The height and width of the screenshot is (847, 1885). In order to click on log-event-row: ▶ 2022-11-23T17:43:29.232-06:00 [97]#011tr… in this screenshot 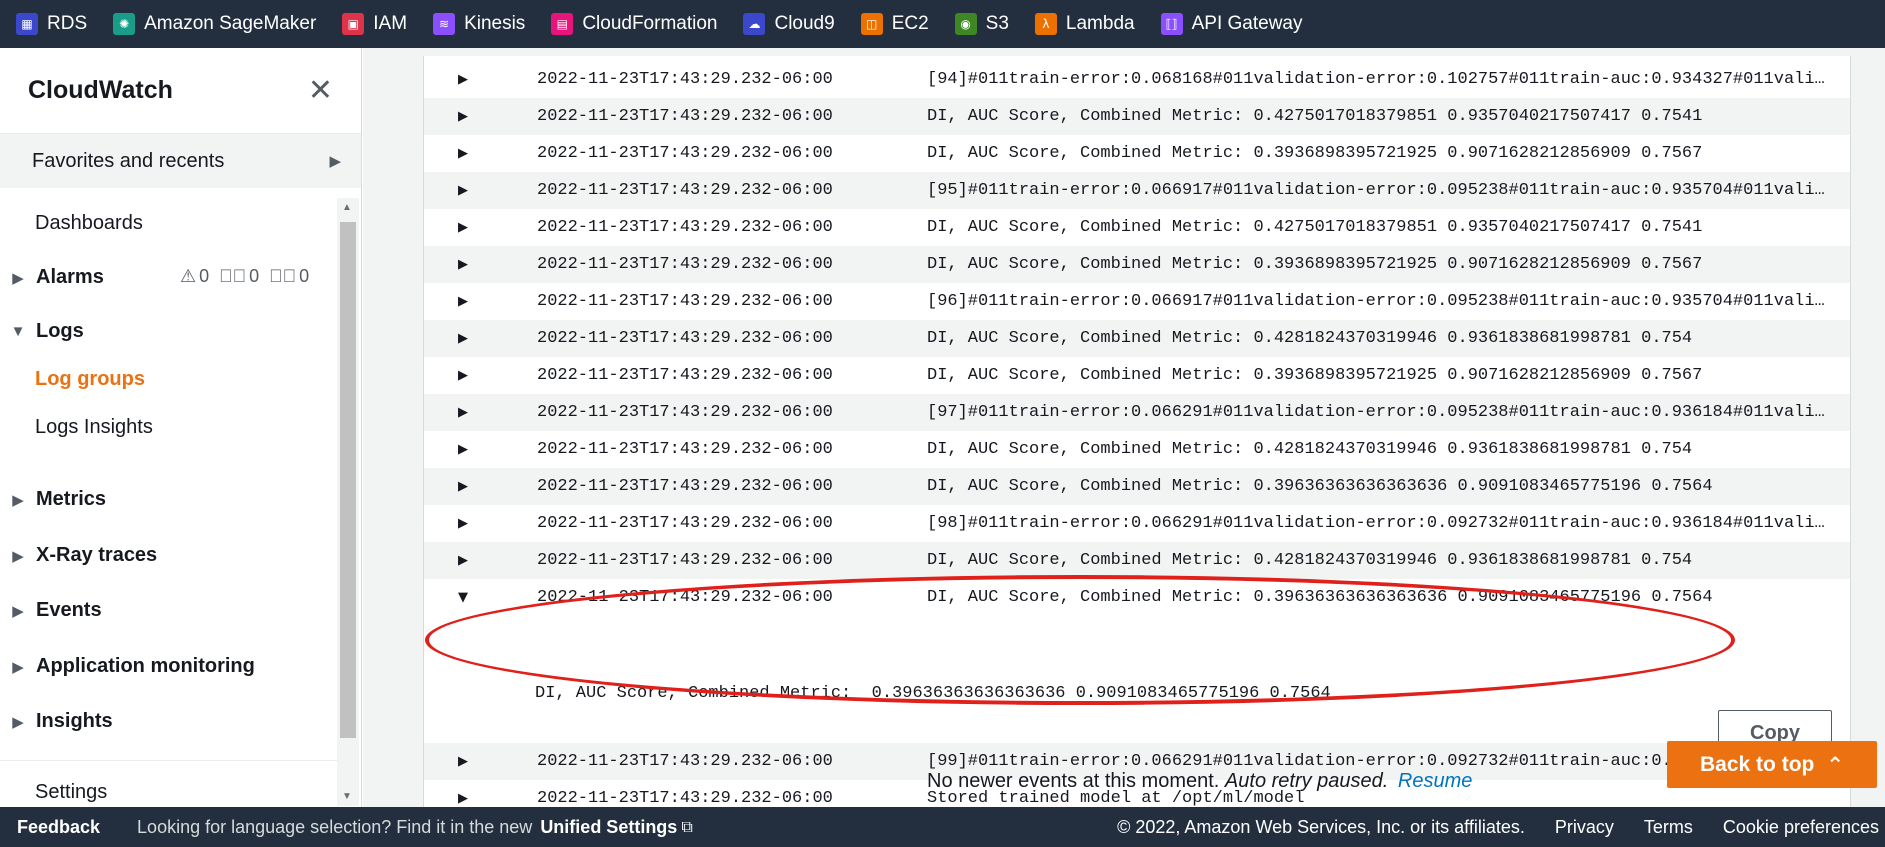, I will do `click(1137, 412)`.